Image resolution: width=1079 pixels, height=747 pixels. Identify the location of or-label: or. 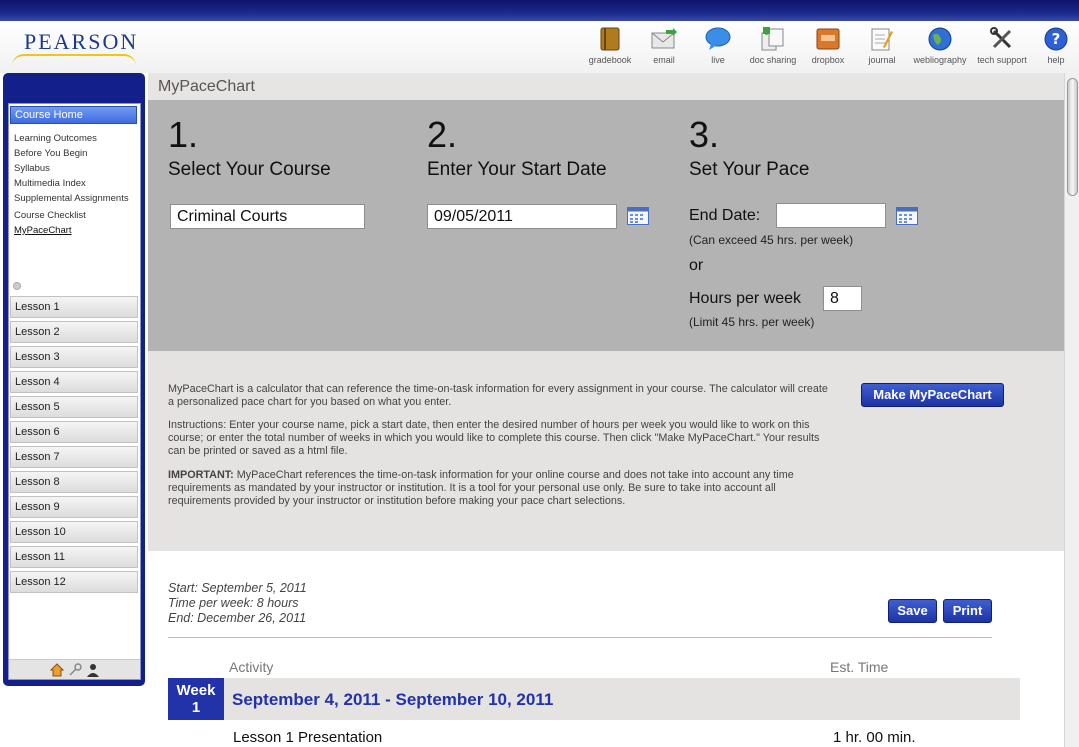
(696, 265).